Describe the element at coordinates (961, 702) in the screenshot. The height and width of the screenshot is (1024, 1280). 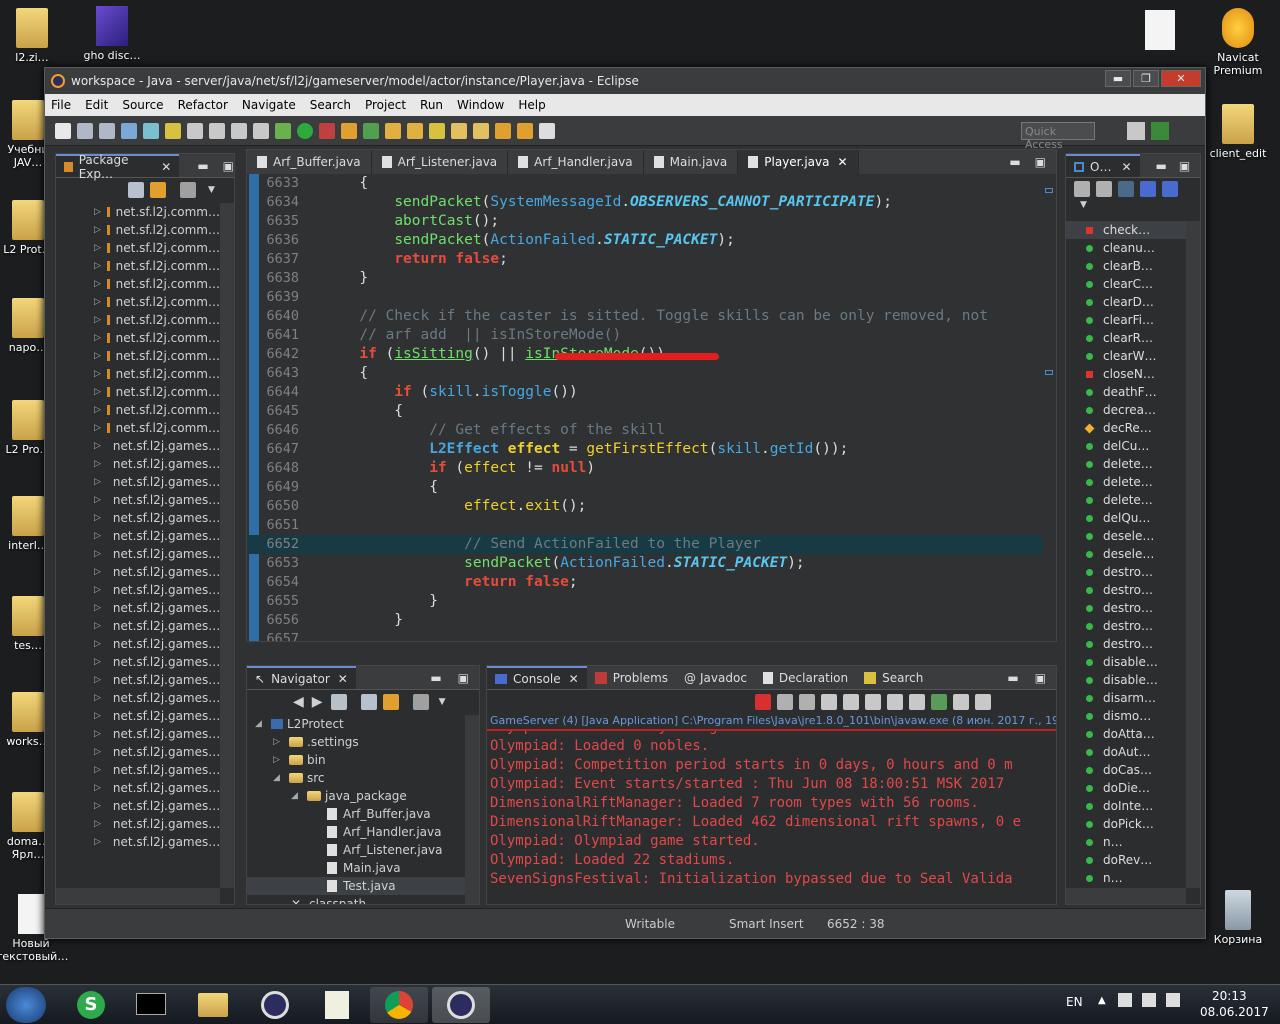
I see `display-console-icon` at that location.